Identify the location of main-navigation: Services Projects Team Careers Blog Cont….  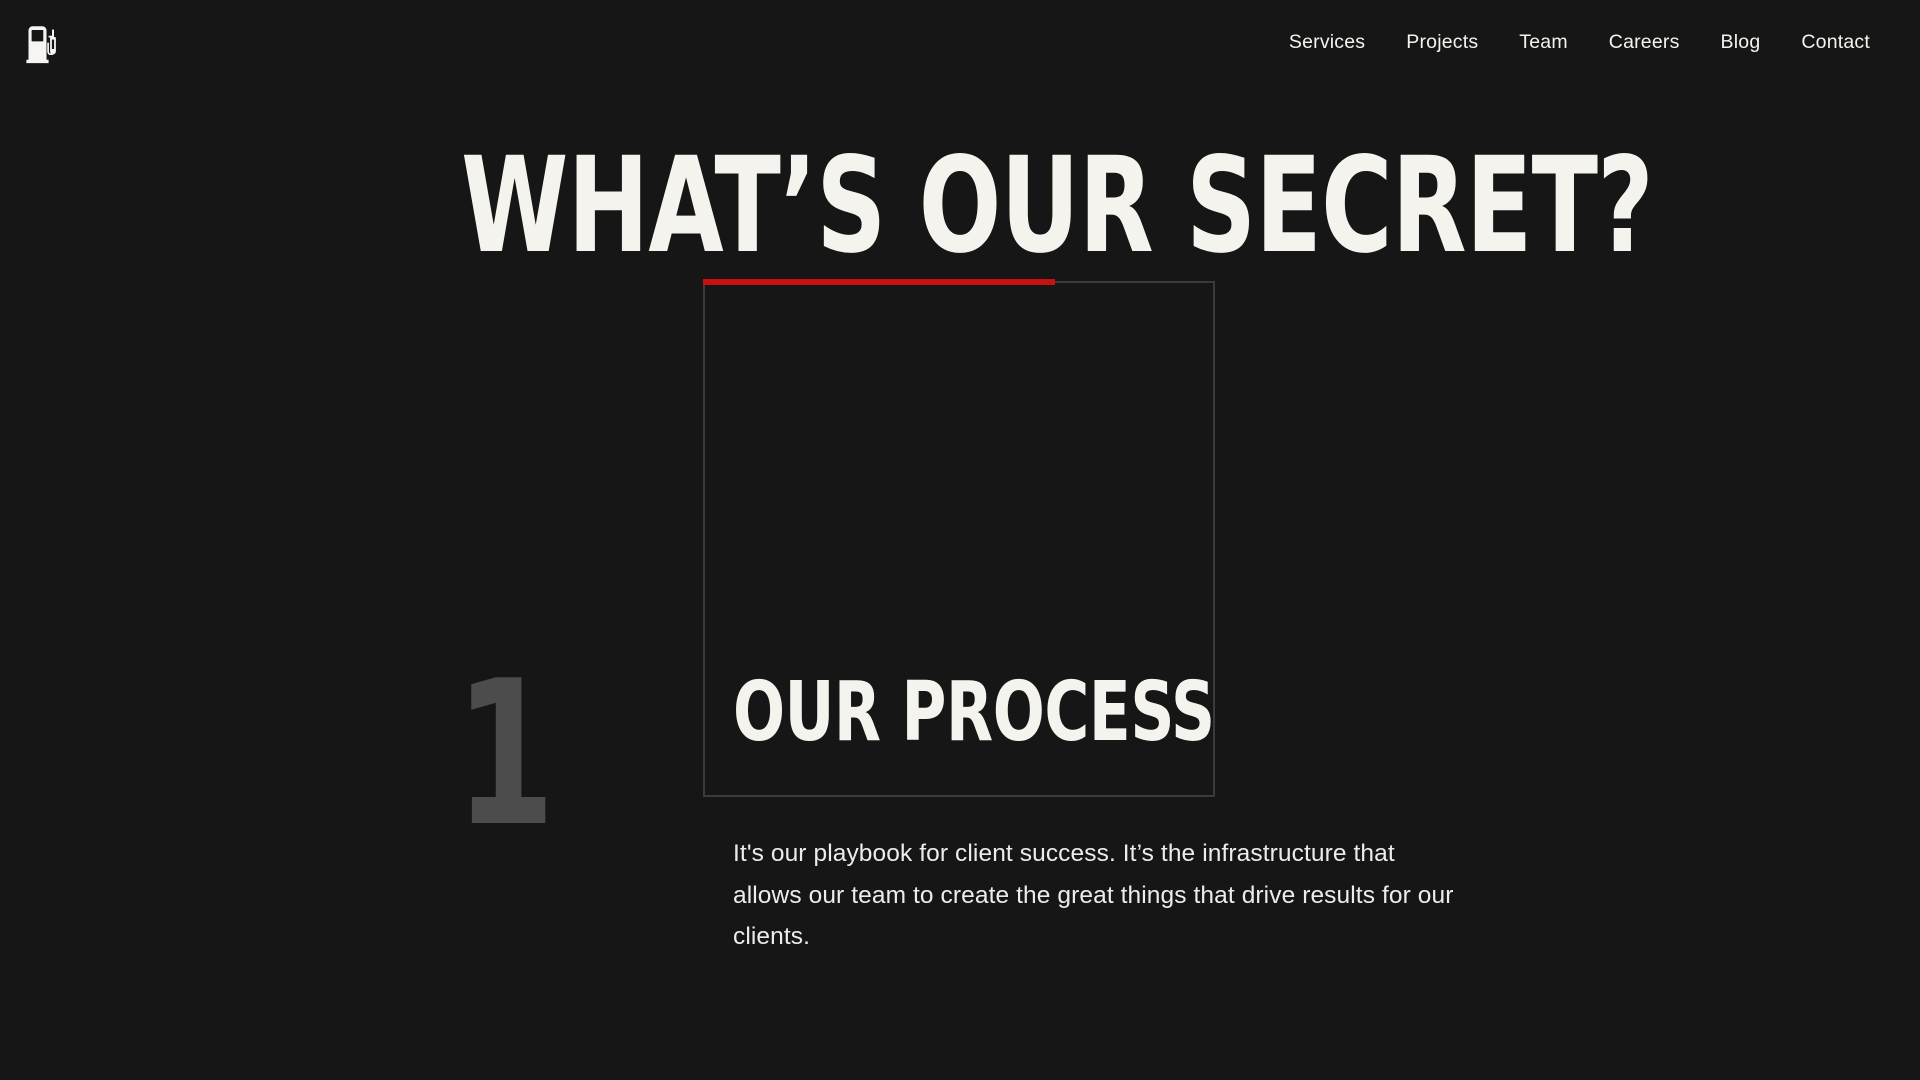
(1589, 43).